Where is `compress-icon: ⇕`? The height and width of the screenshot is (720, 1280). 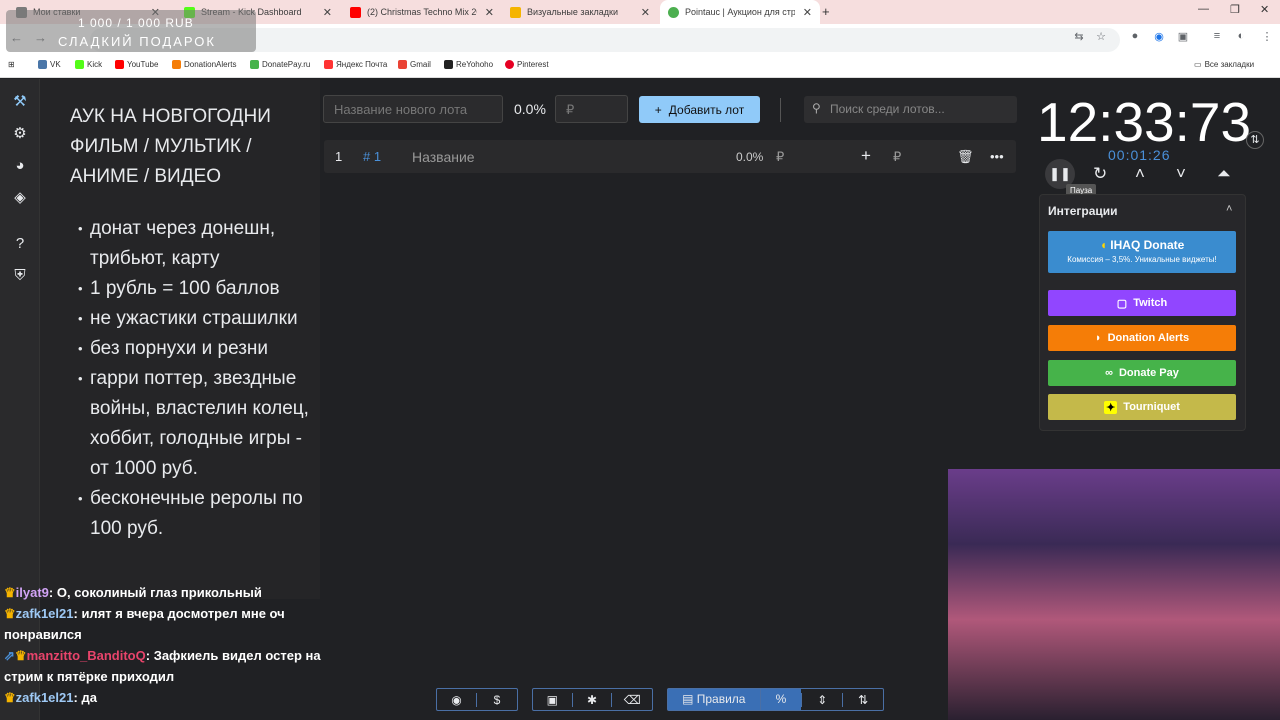 compress-icon: ⇕ is located at coordinates (821, 699).